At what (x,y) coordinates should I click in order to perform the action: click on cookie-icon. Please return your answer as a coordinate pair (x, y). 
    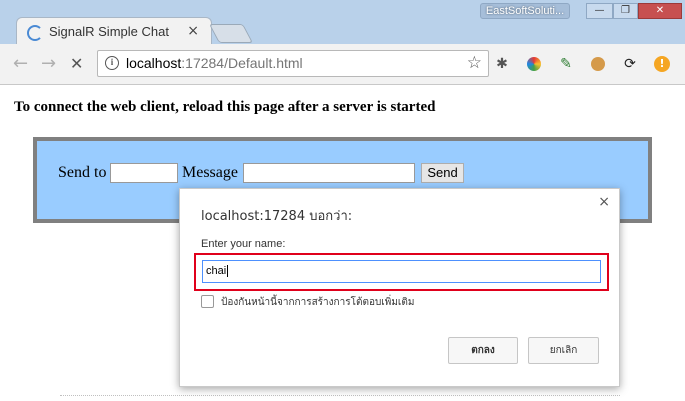
    Looking at the image, I should click on (598, 64).